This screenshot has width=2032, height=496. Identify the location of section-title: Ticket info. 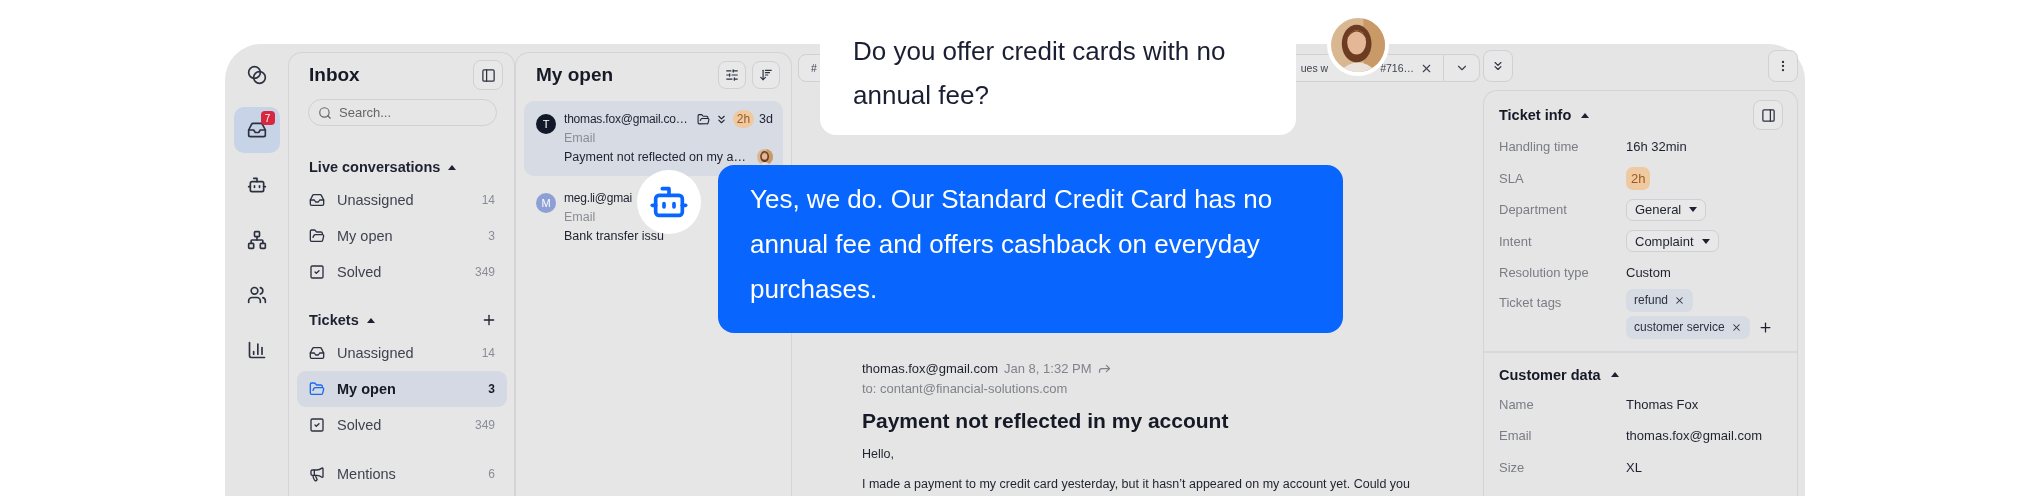
(1535, 115).